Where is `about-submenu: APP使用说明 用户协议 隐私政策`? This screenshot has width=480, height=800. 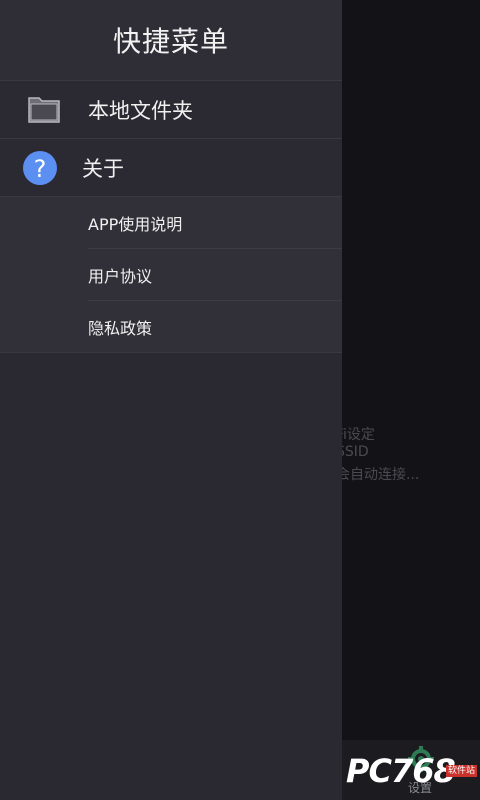 about-submenu: APP使用说明 用户协议 隐私政策 is located at coordinates (171, 274).